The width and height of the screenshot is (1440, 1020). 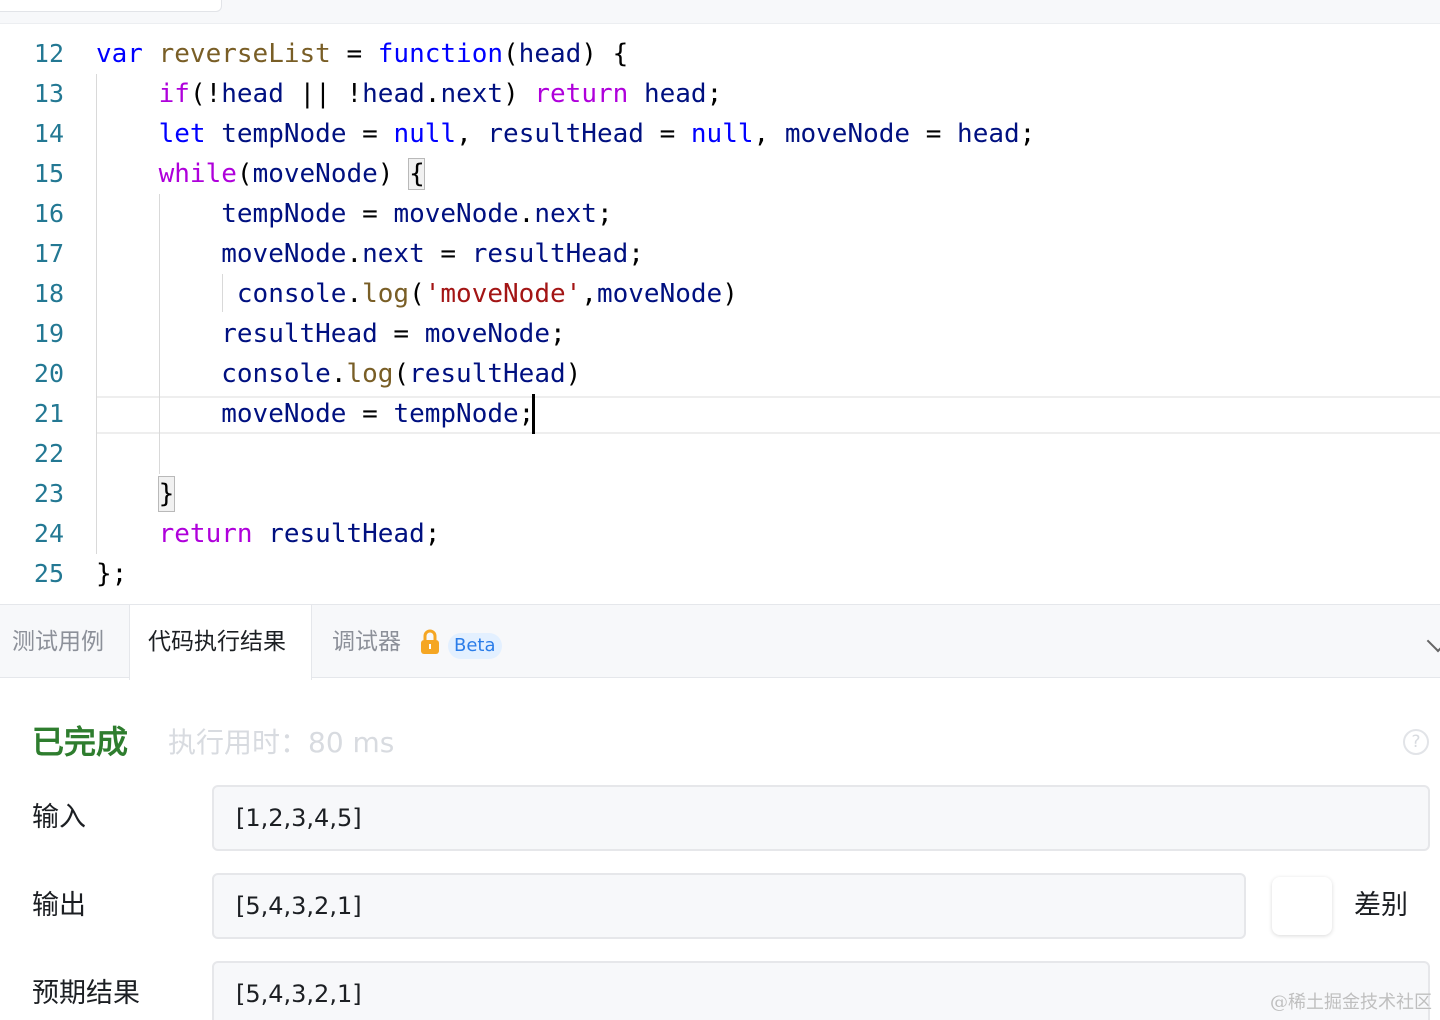 I want to click on code-line: 12 var reverseList = function(head) {, so click(x=720, y=54).